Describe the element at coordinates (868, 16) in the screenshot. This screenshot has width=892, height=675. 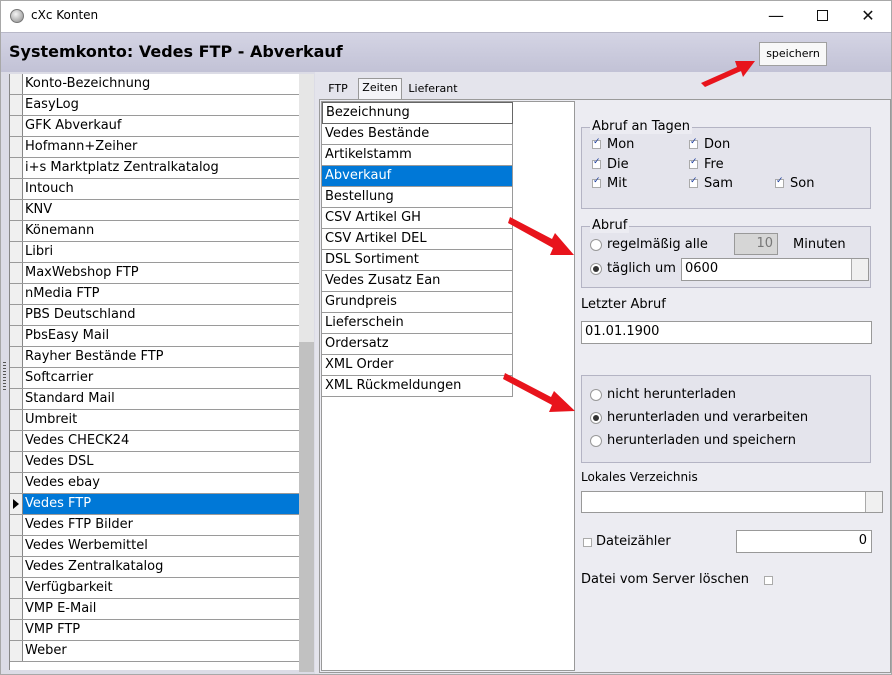
I see `close-button: ✕` at that location.